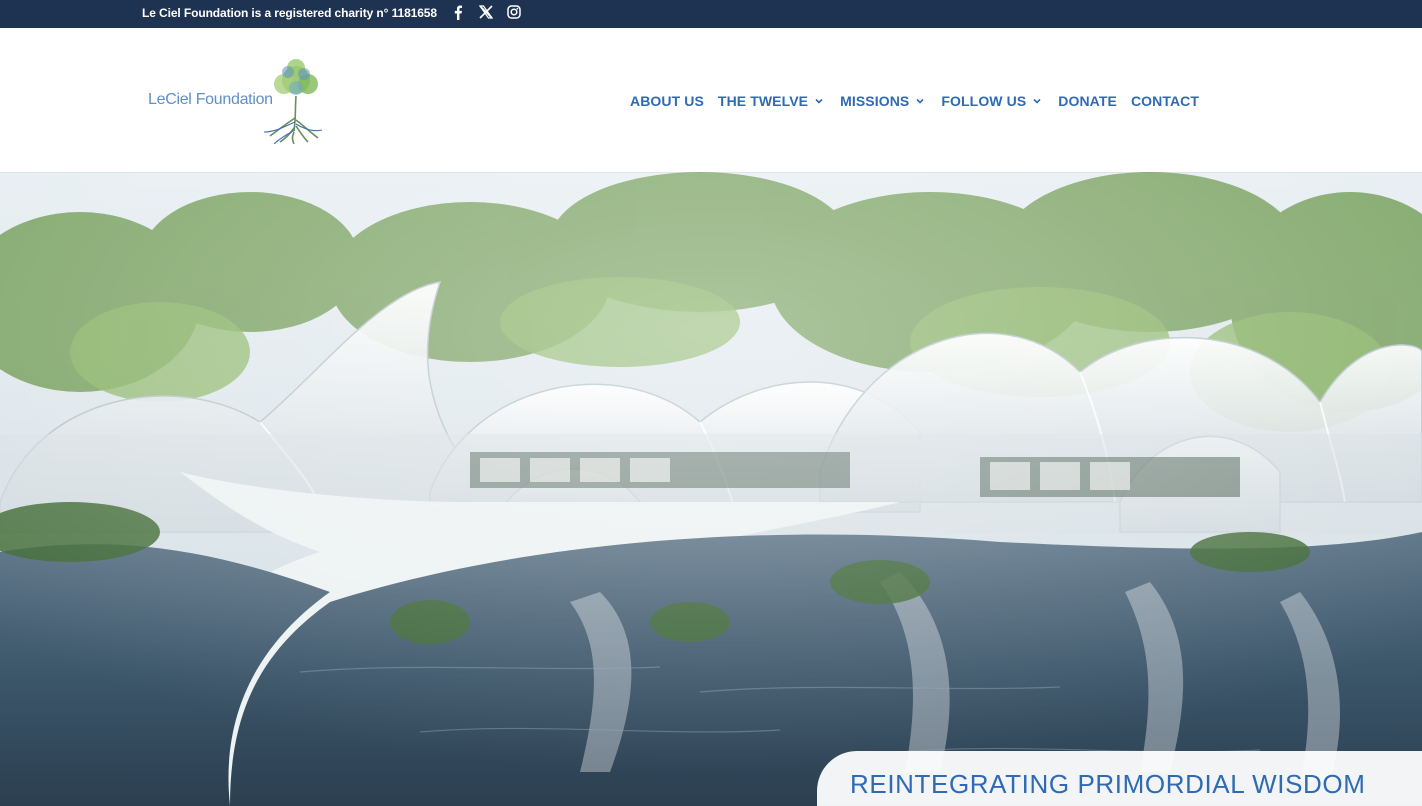  Describe the element at coordinates (458, 12) in the screenshot. I see `facebook-icon` at that location.